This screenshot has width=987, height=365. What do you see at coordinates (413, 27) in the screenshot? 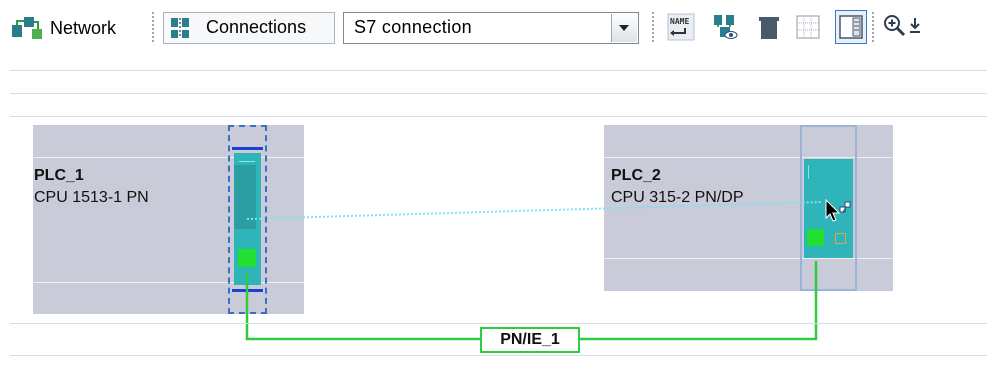
I see `connection-type-value: S7 connection` at bounding box center [413, 27].